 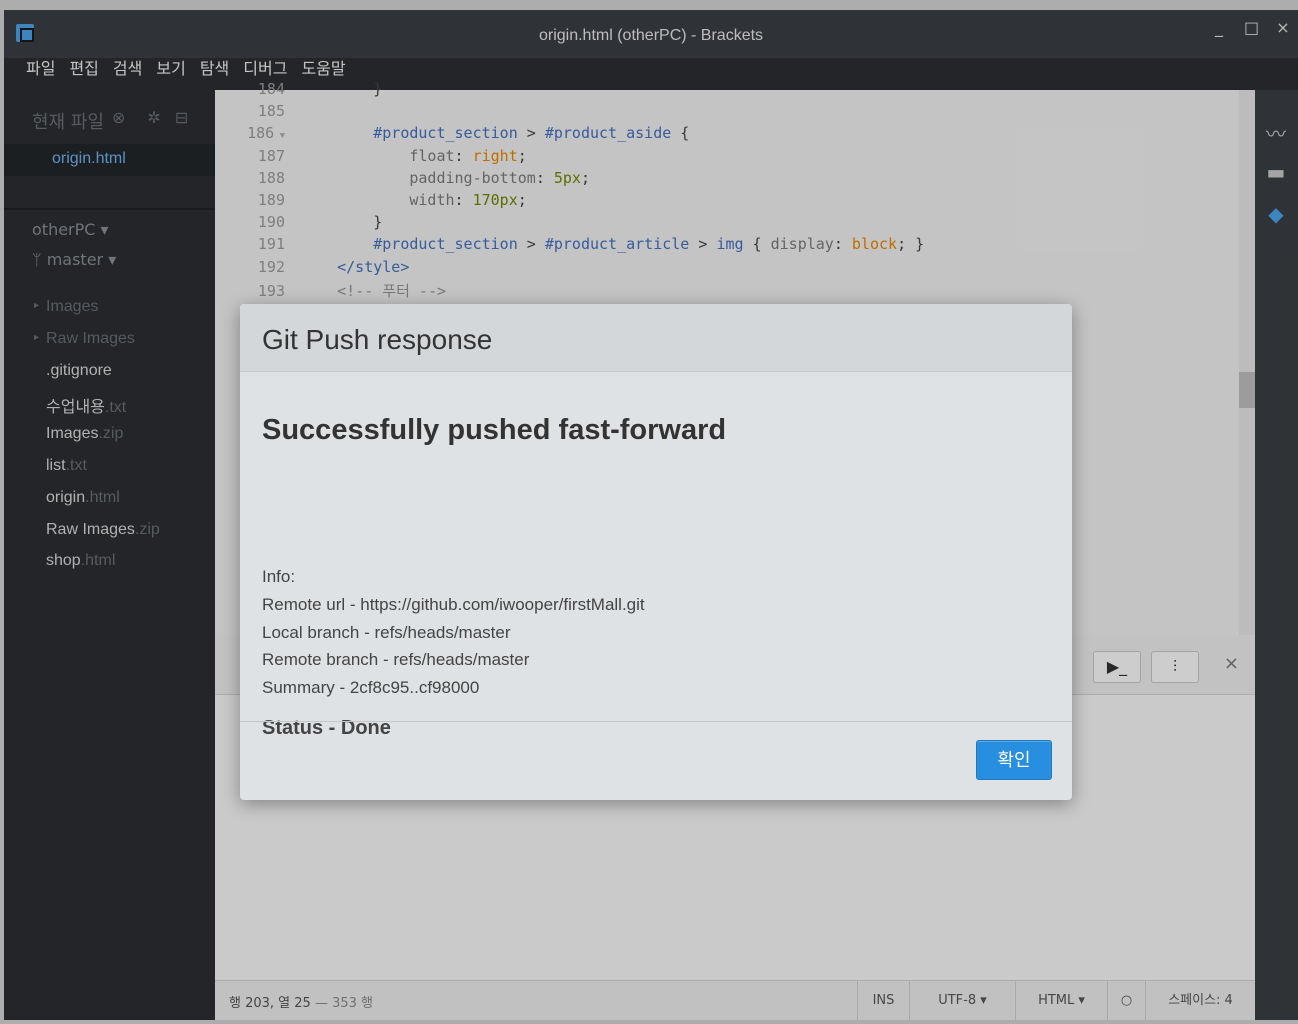 What do you see at coordinates (494, 430) in the screenshot?
I see `dialog-heading: Successfully pushed fast-forward` at bounding box center [494, 430].